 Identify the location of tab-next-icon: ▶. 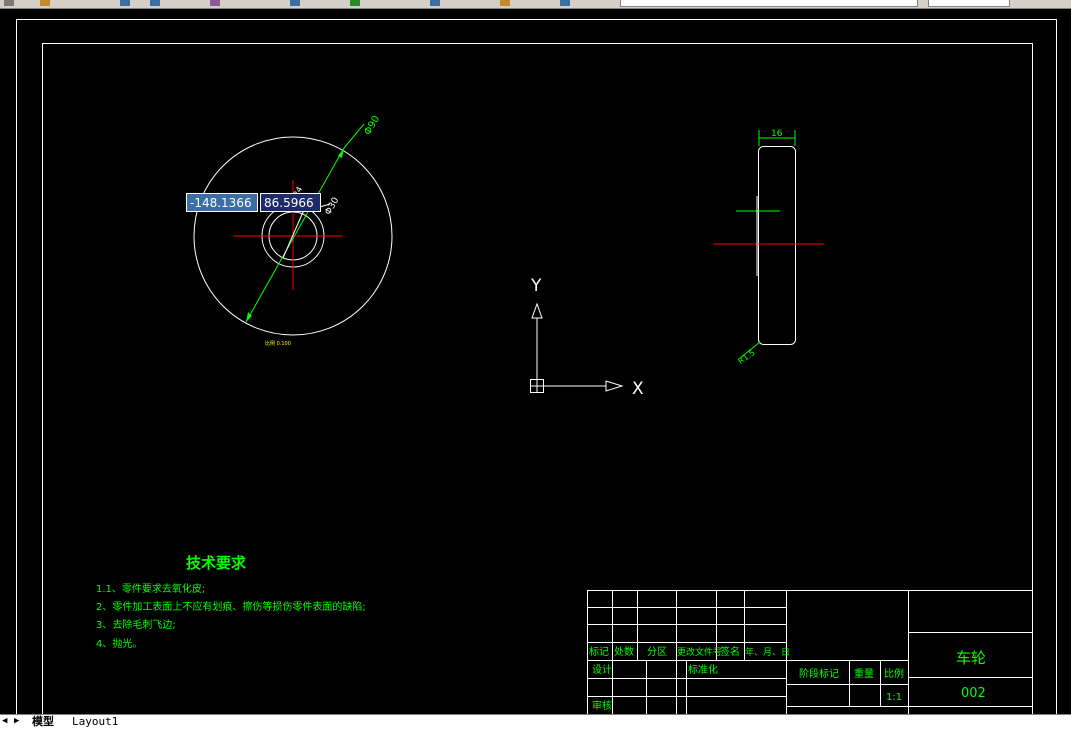
(16, 721).